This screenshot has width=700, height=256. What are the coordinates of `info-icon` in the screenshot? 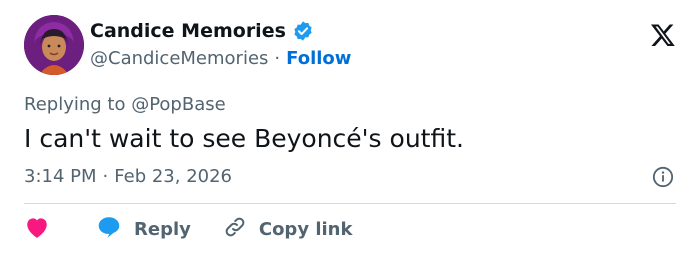 It's located at (663, 177).